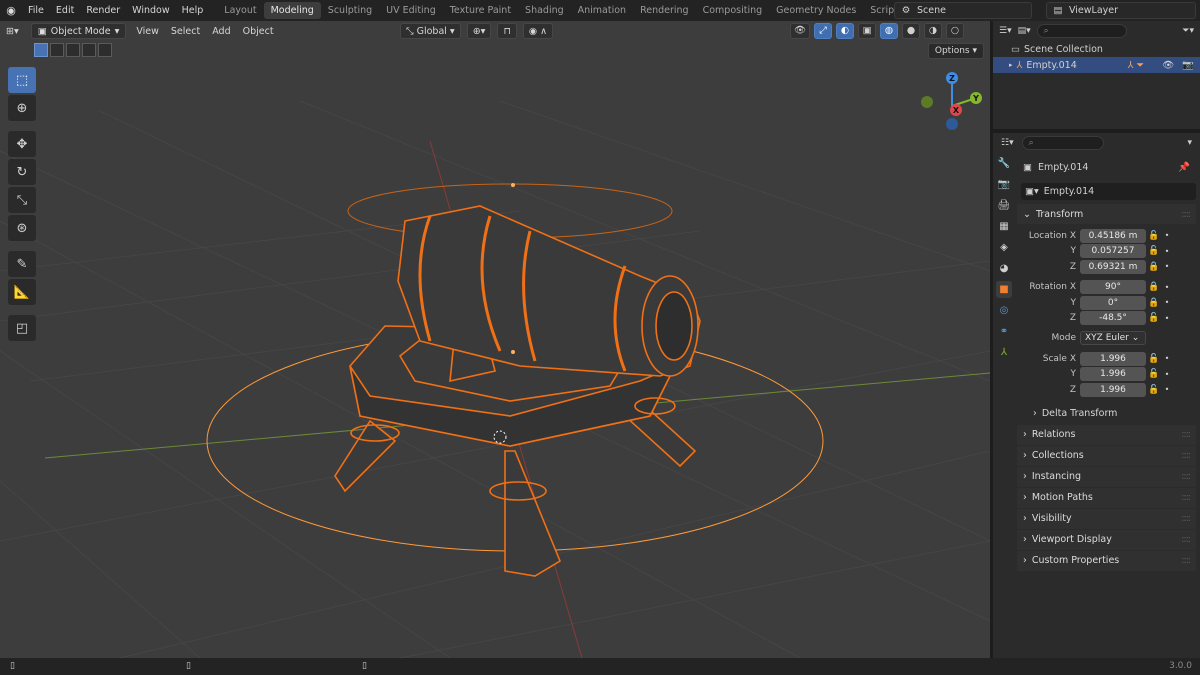  What do you see at coordinates (292, 10) in the screenshot?
I see `tab-modeling: Modeling` at bounding box center [292, 10].